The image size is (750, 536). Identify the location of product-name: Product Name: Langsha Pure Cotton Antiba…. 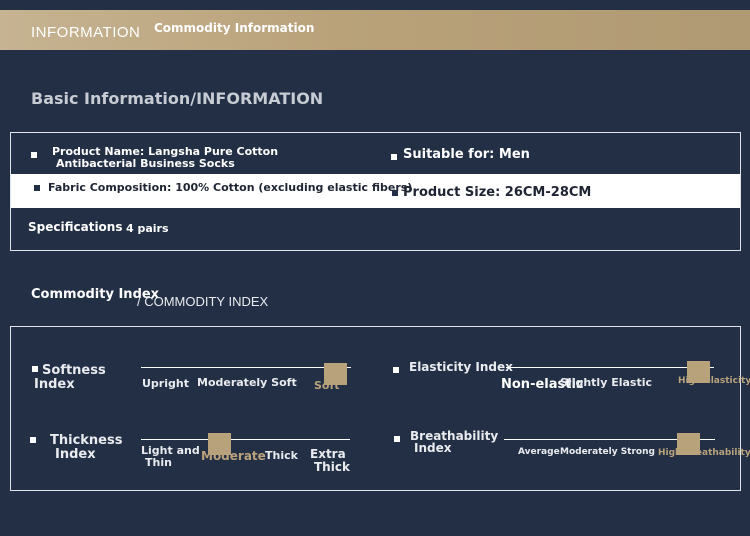
(165, 157).